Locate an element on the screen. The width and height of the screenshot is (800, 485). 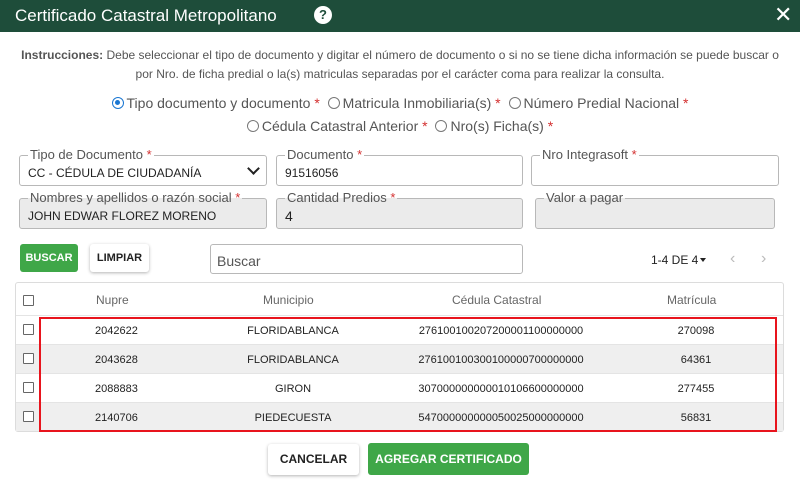
dialog-header: Certificado Catastral Metropolitano ? ✕ is located at coordinates (400, 16).